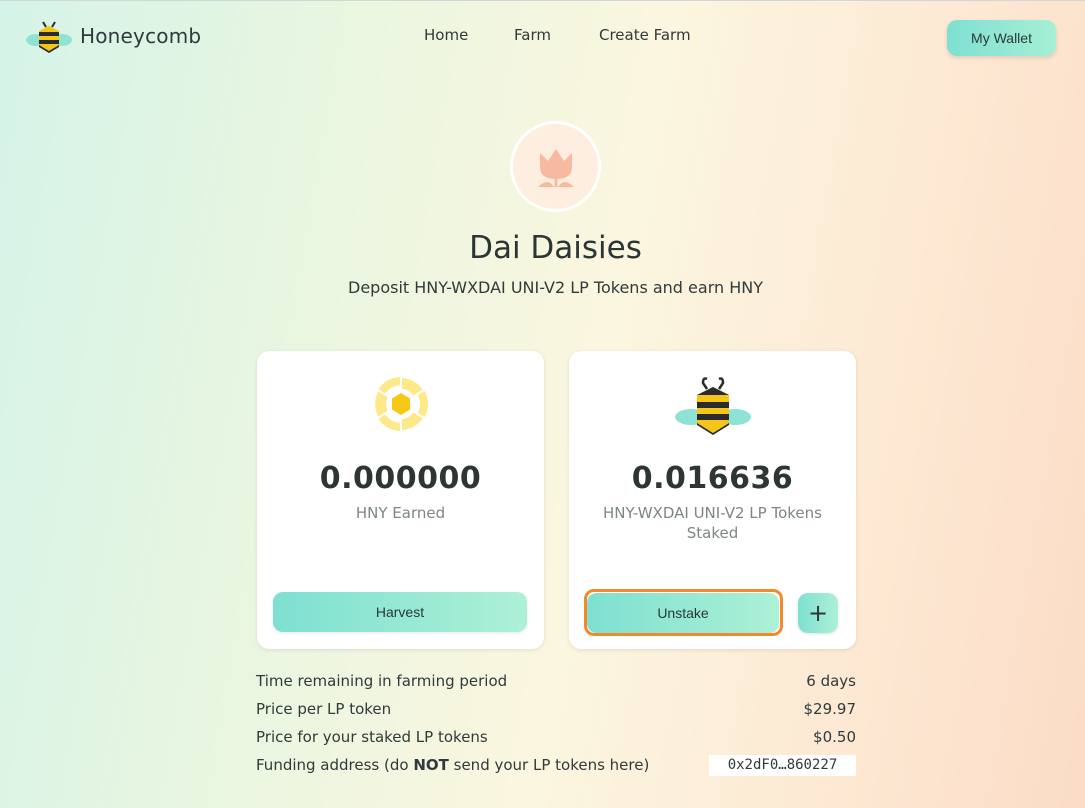 This screenshot has width=1085, height=808. What do you see at coordinates (831, 681) in the screenshot?
I see `time-remaining-value: 6 days` at bounding box center [831, 681].